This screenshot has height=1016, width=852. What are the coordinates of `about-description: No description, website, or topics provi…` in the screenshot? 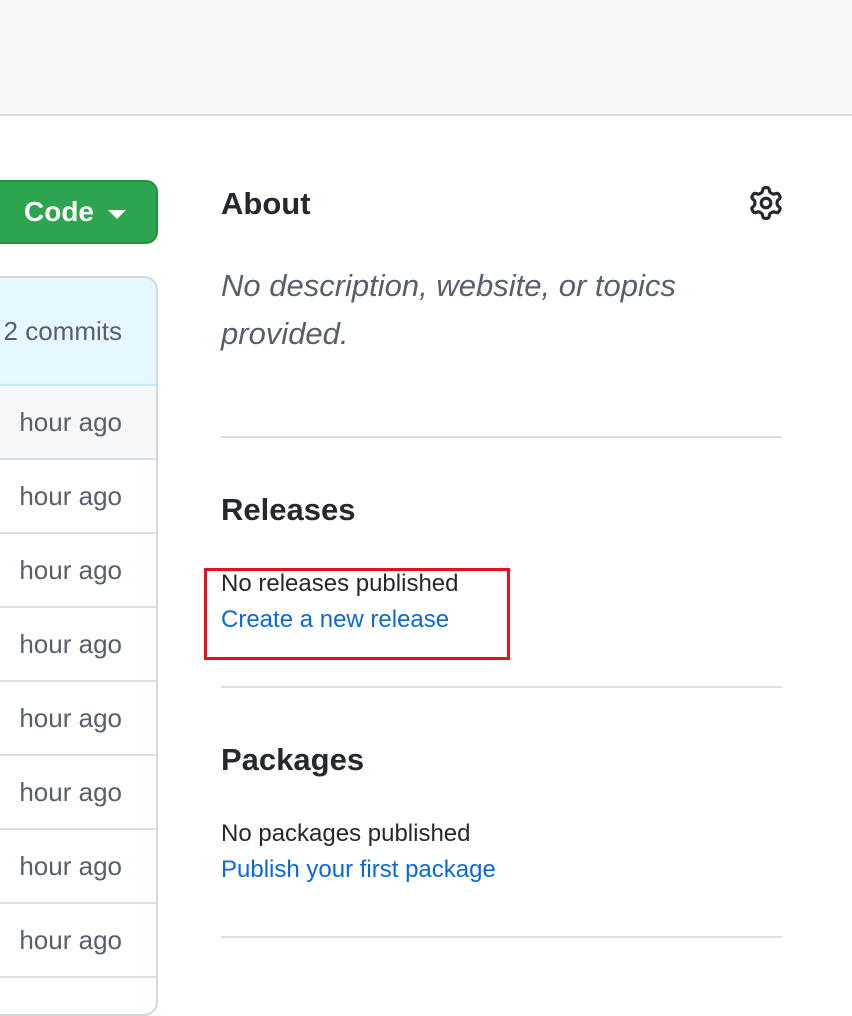 It's located at (448, 309).